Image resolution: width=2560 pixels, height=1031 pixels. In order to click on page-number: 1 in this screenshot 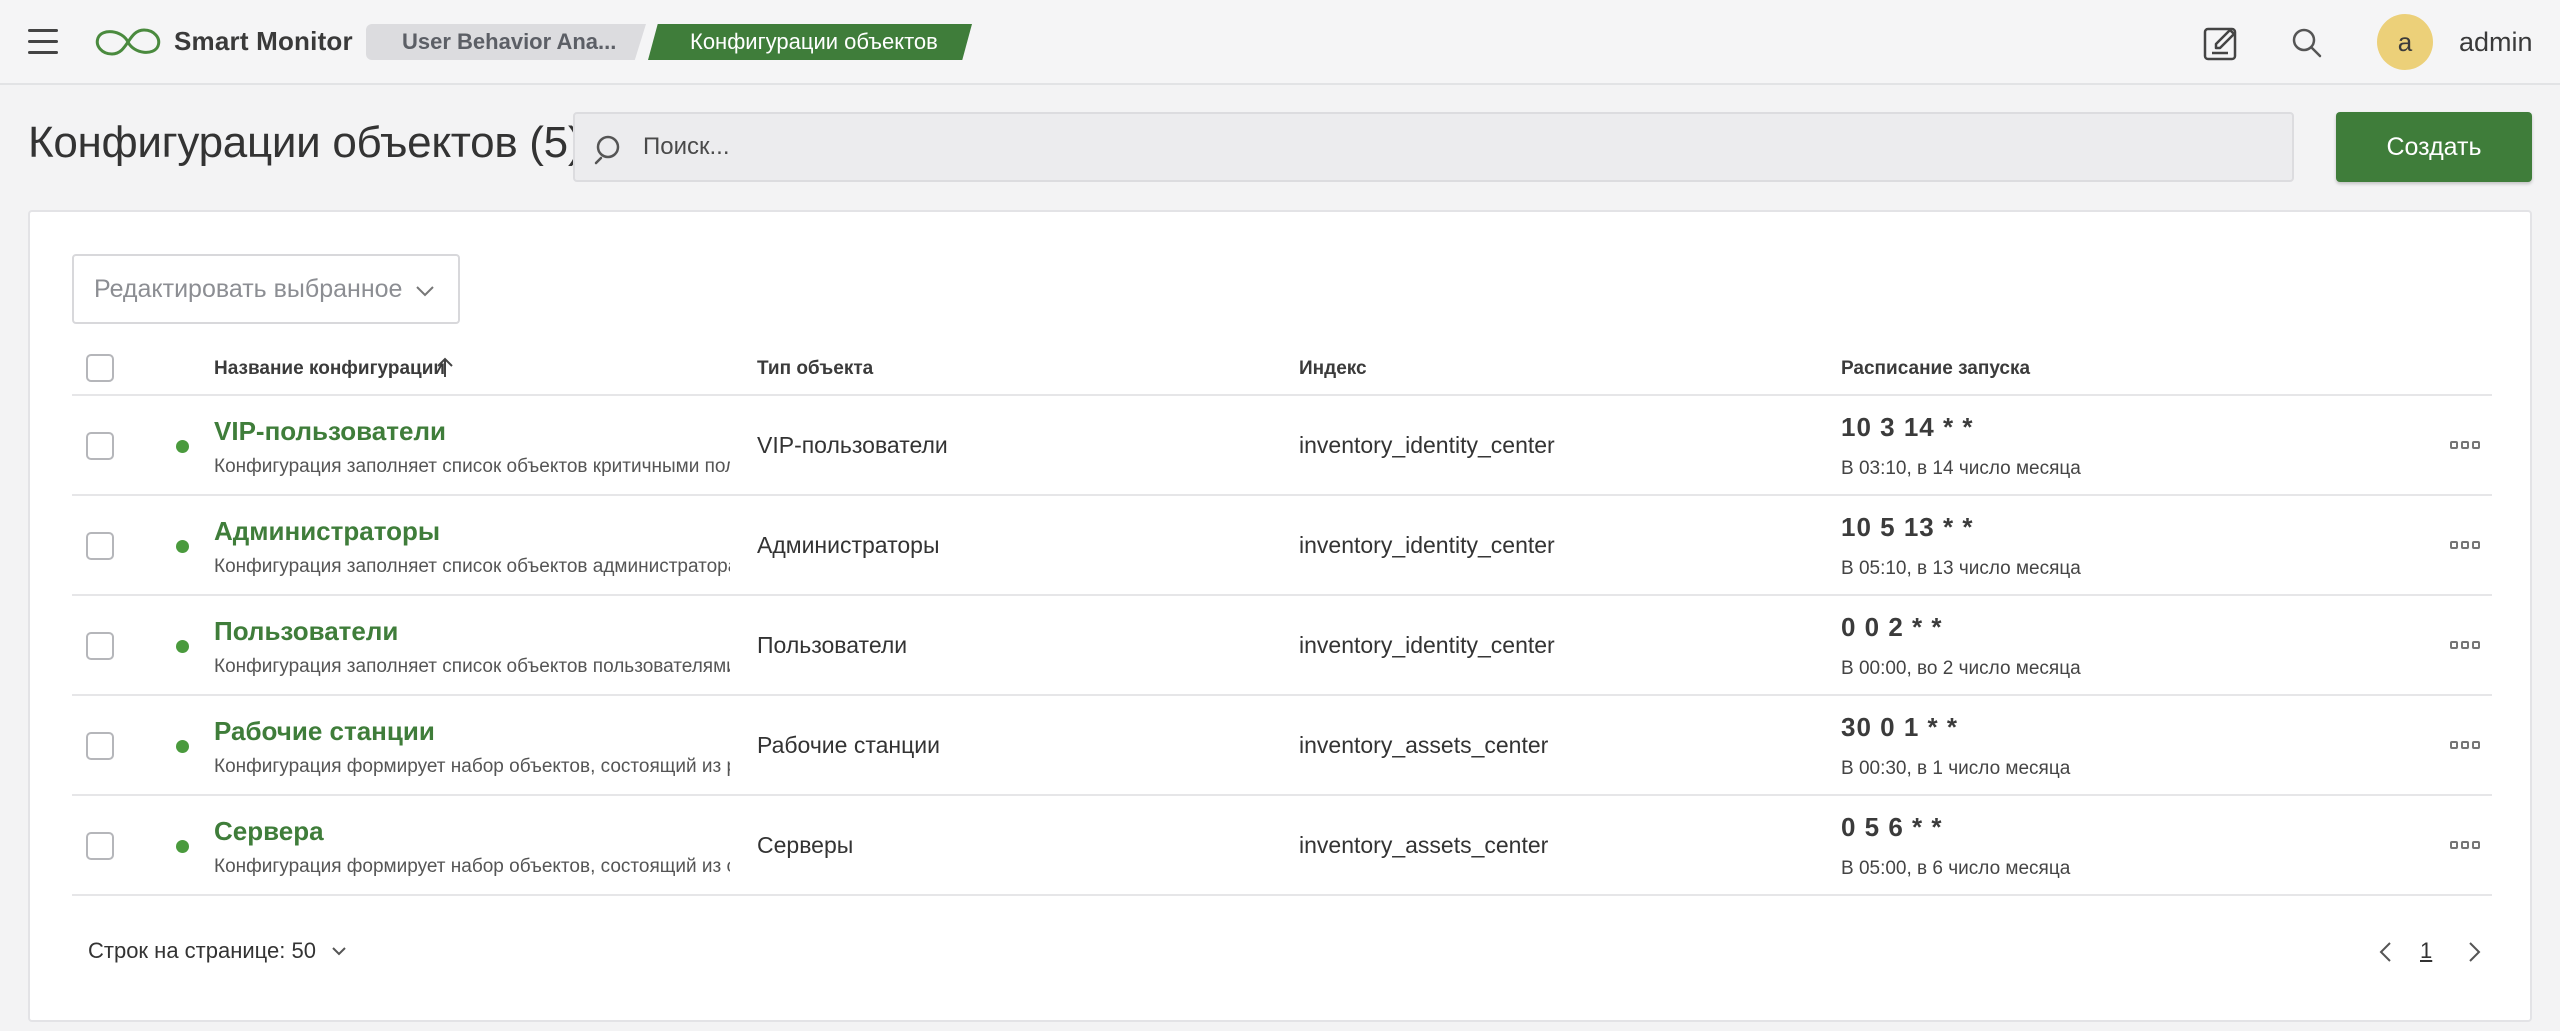, I will do `click(2426, 951)`.